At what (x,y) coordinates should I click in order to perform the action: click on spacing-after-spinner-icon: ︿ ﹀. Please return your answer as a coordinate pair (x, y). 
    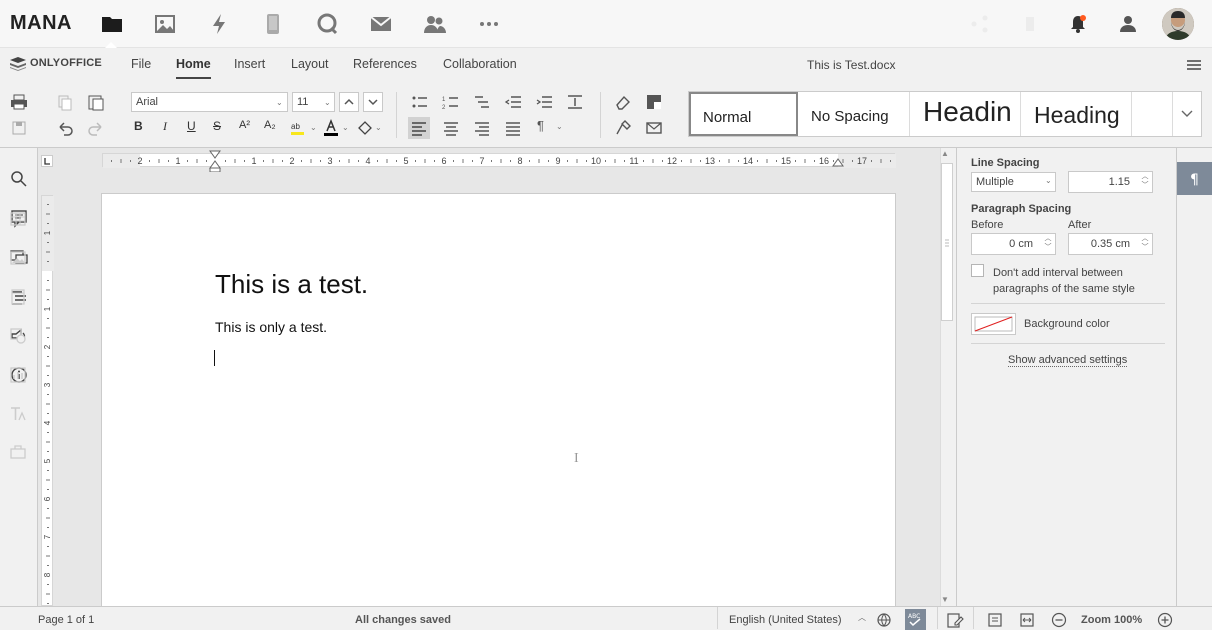
    Looking at the image, I should click on (1145, 244).